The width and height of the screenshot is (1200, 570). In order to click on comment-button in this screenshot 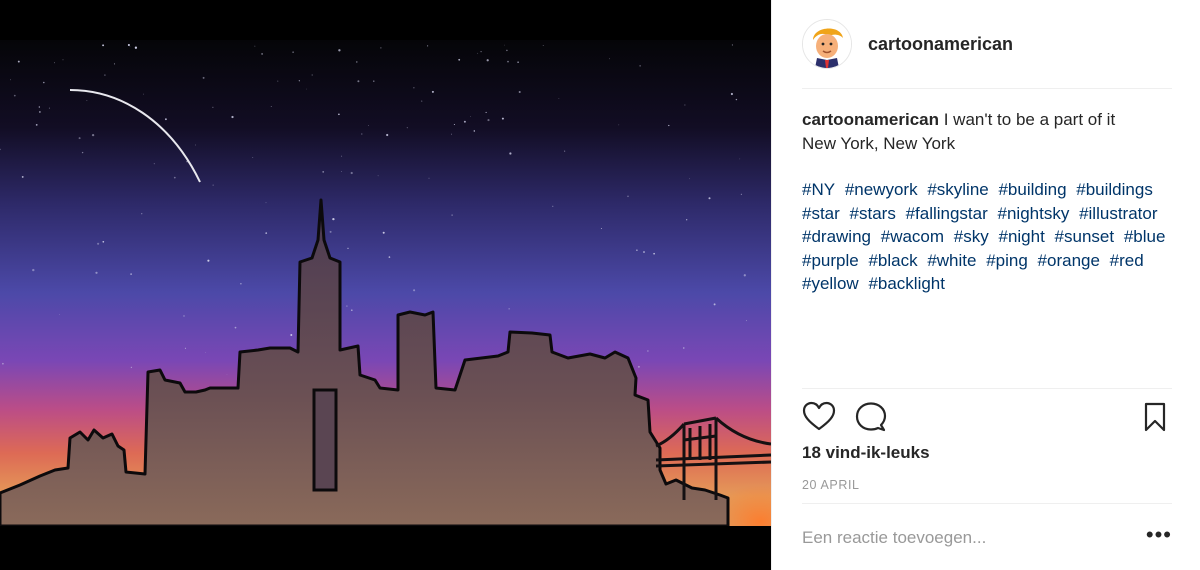, I will do `click(871, 417)`.